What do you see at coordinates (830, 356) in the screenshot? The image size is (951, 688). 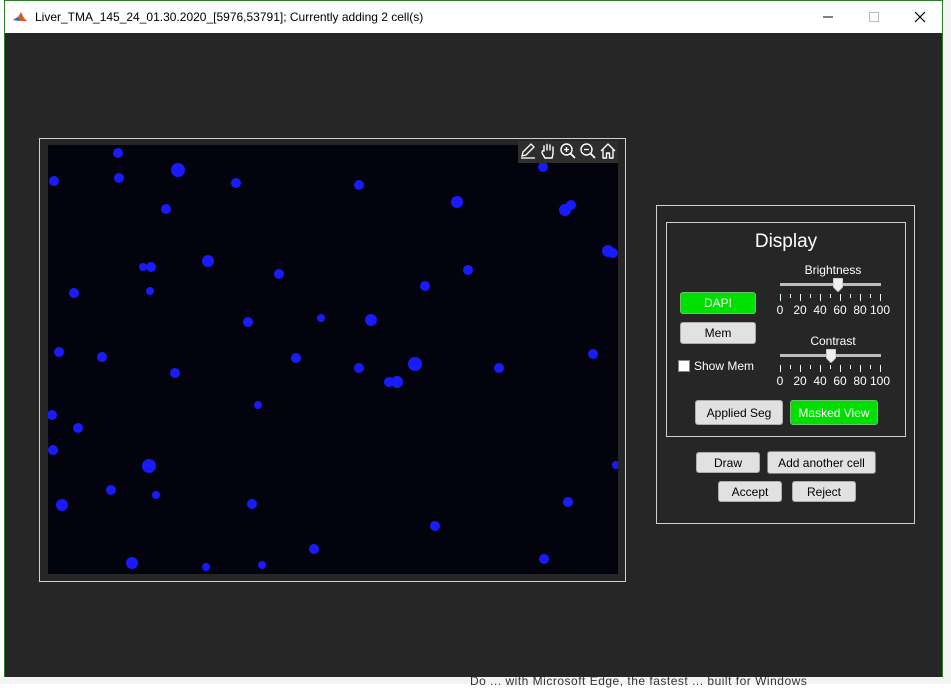 I see `contrast-thumb` at bounding box center [830, 356].